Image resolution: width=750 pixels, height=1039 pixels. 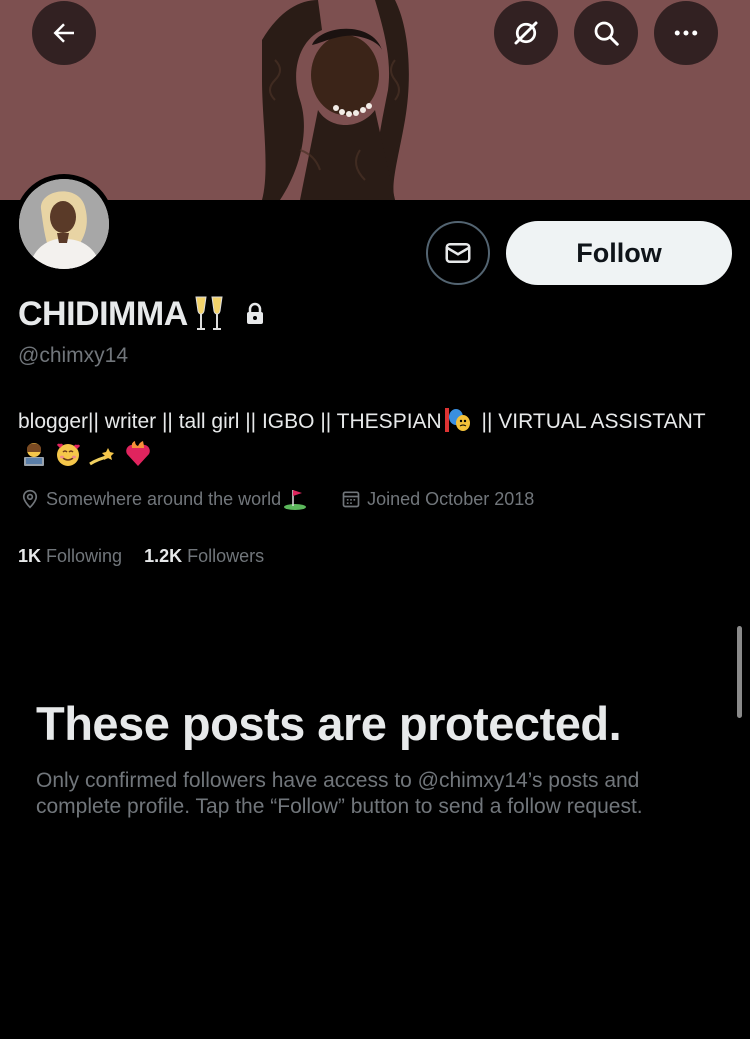 I want to click on grok-icon, so click(x=526, y=33).